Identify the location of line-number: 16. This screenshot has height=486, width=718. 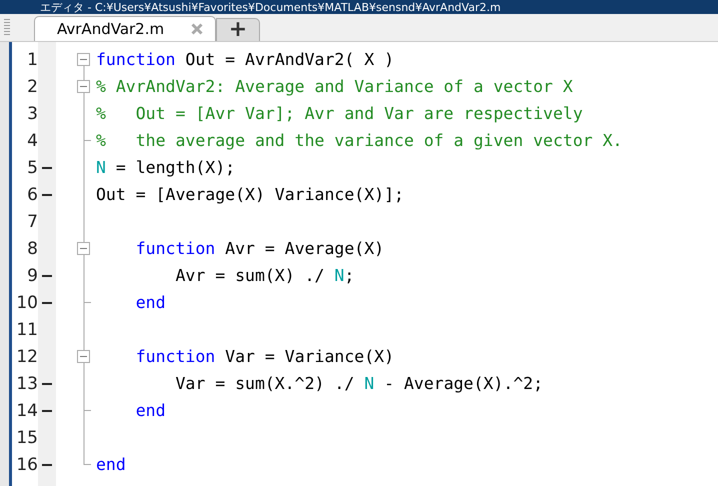
(26, 464).